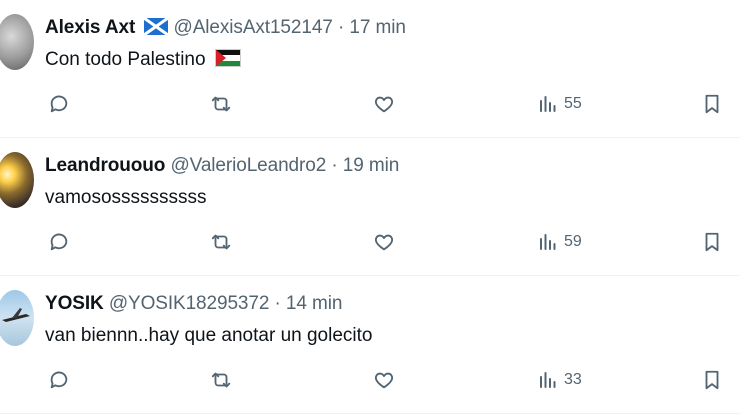 The height and width of the screenshot is (416, 740). Describe the element at coordinates (573, 241) in the screenshot. I see `views-count: 59` at that location.